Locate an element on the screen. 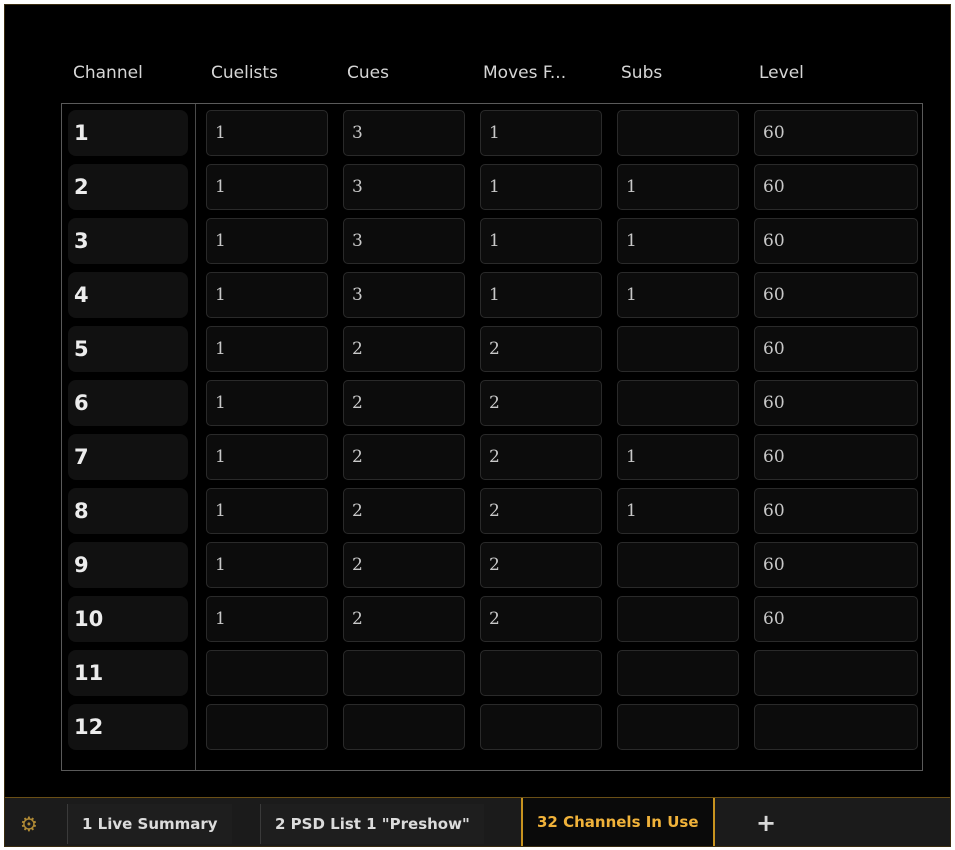 The width and height of the screenshot is (955, 850). table-row: 6 1 2 2 60 is located at coordinates (492, 403).